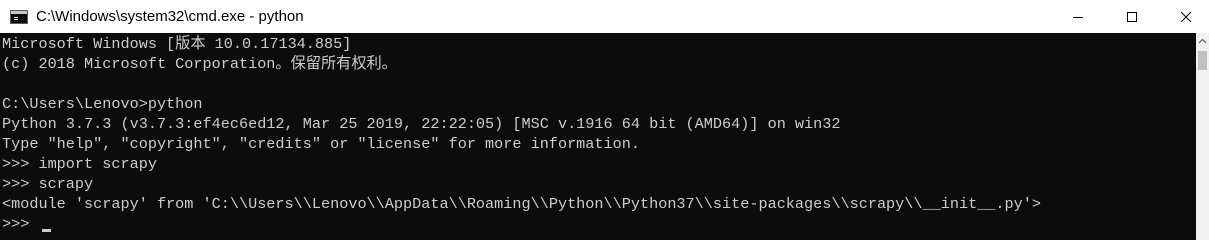 The width and height of the screenshot is (1209, 240). Describe the element at coordinates (1202, 136) in the screenshot. I see `vertical-scrollbar` at that location.